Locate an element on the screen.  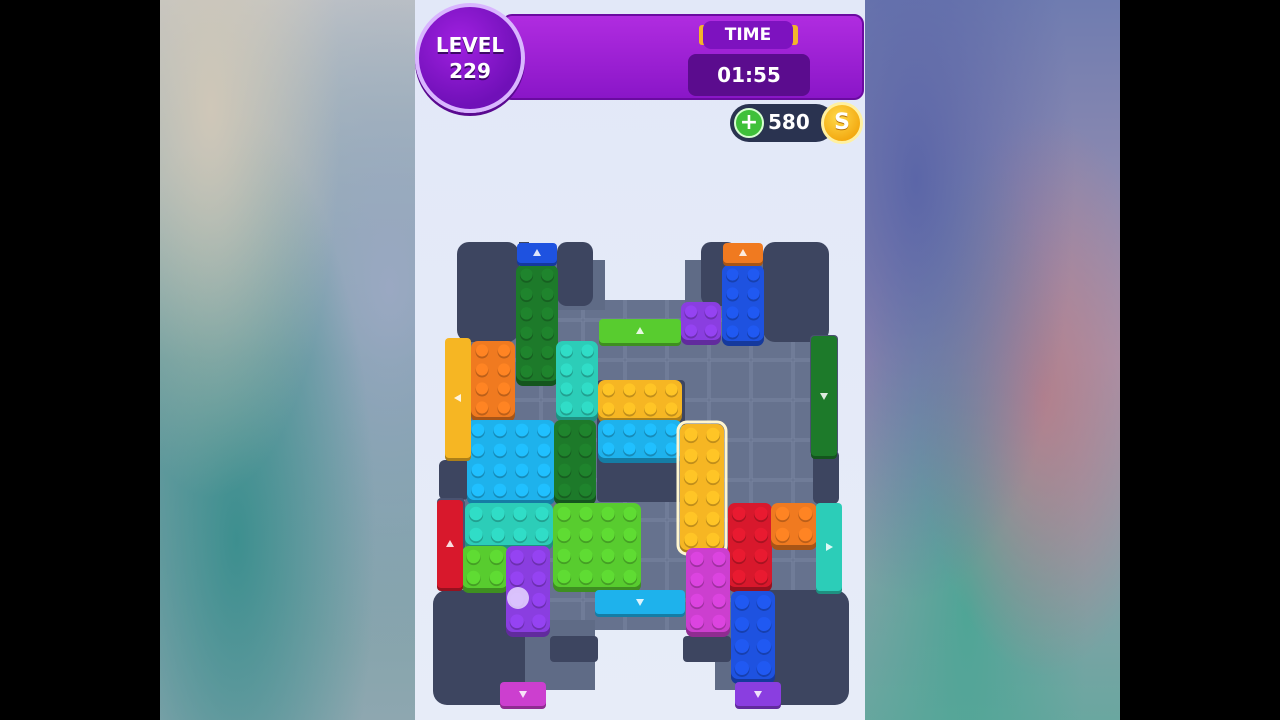
add-coins-button: + is located at coordinates (749, 123).